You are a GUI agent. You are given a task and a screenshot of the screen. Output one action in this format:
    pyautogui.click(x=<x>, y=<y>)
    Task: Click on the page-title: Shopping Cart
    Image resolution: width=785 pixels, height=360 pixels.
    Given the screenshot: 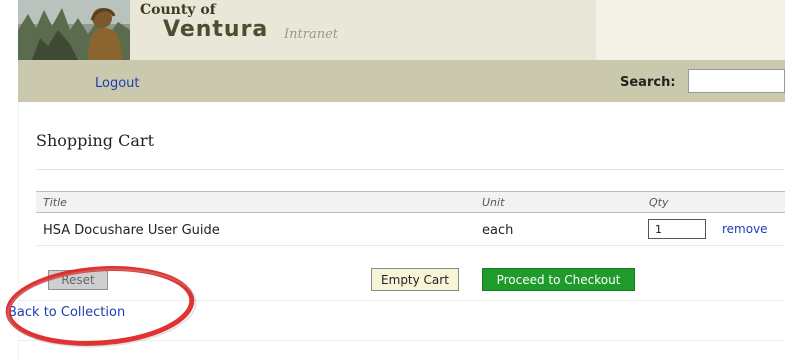 What is the action you would take?
    pyautogui.click(x=95, y=140)
    